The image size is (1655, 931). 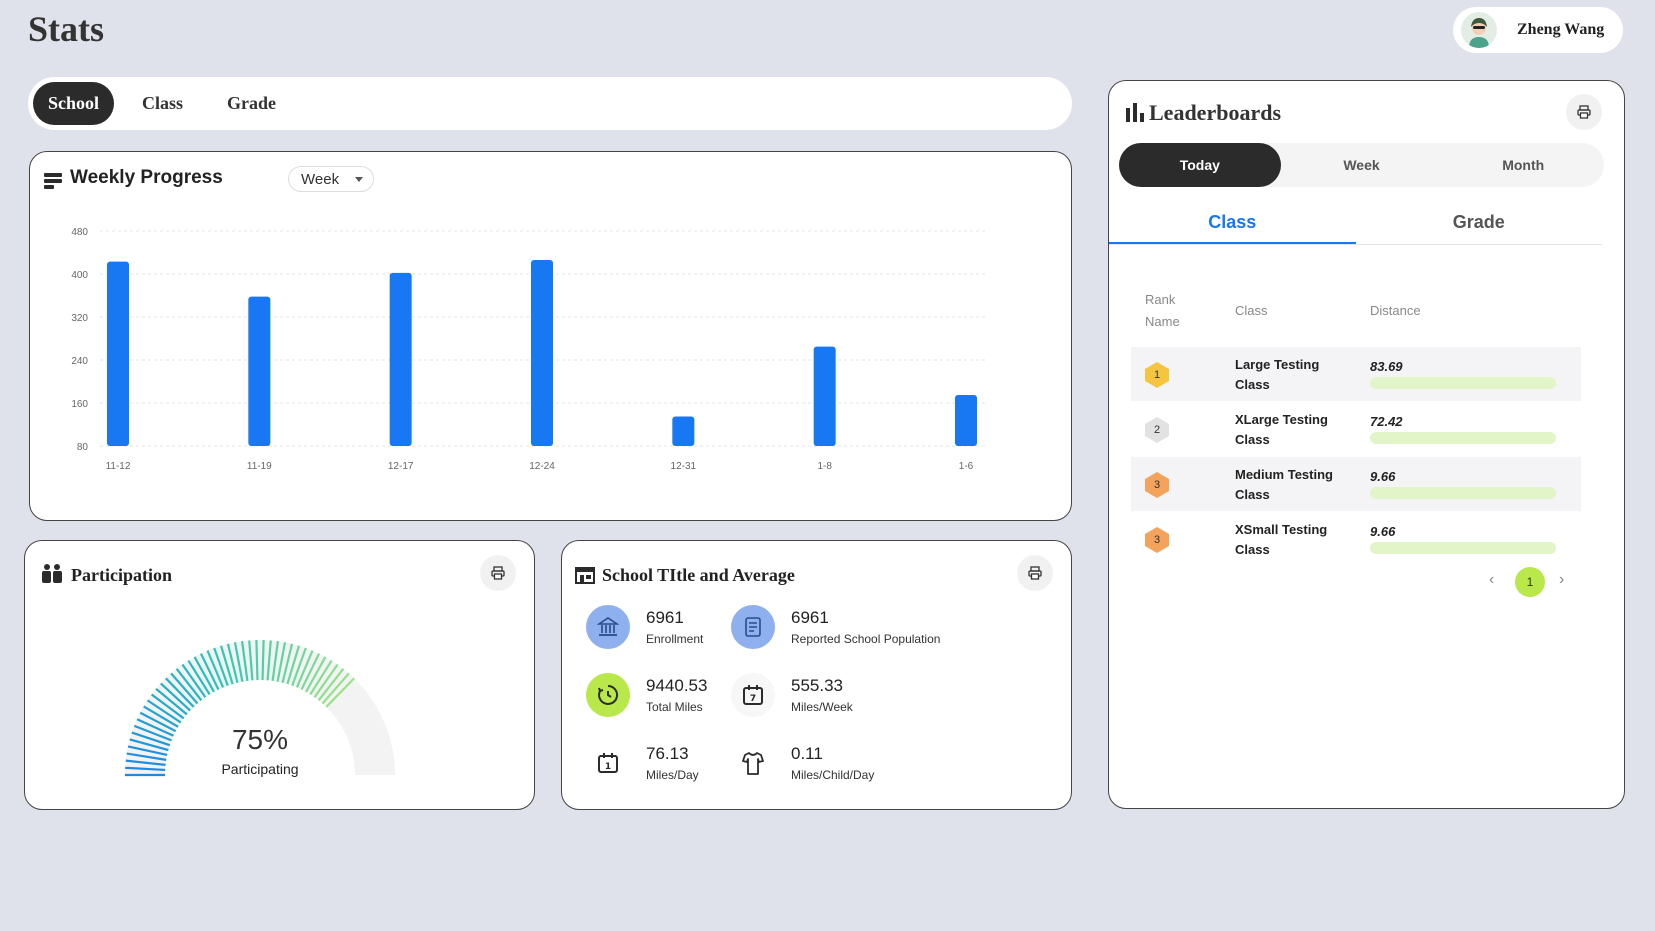 I want to click on tab-week: Week, so click(x=1362, y=165).